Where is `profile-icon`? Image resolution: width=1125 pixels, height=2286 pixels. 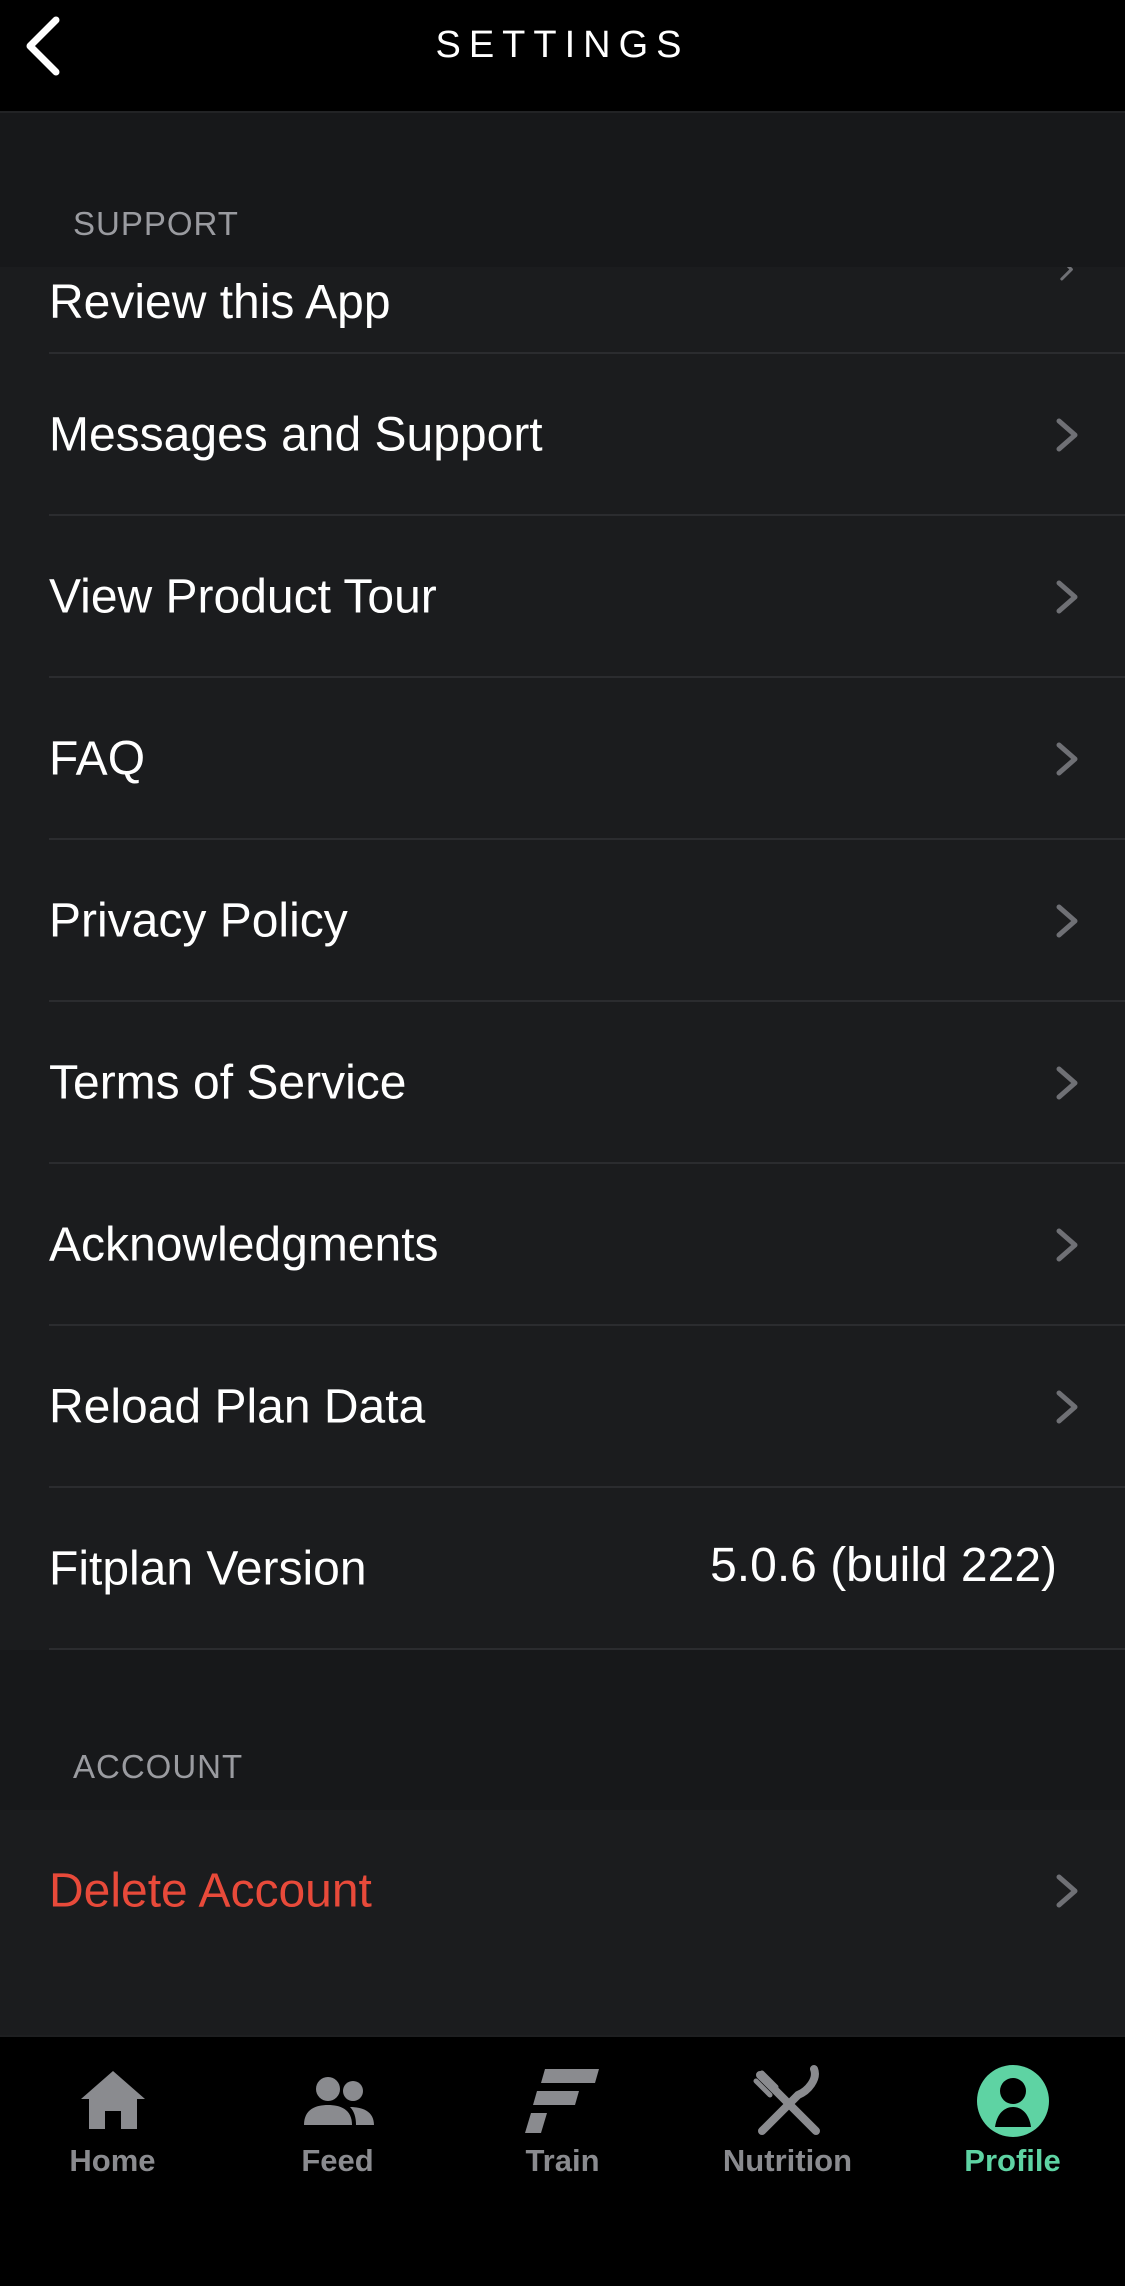
profile-icon is located at coordinates (1012, 2101).